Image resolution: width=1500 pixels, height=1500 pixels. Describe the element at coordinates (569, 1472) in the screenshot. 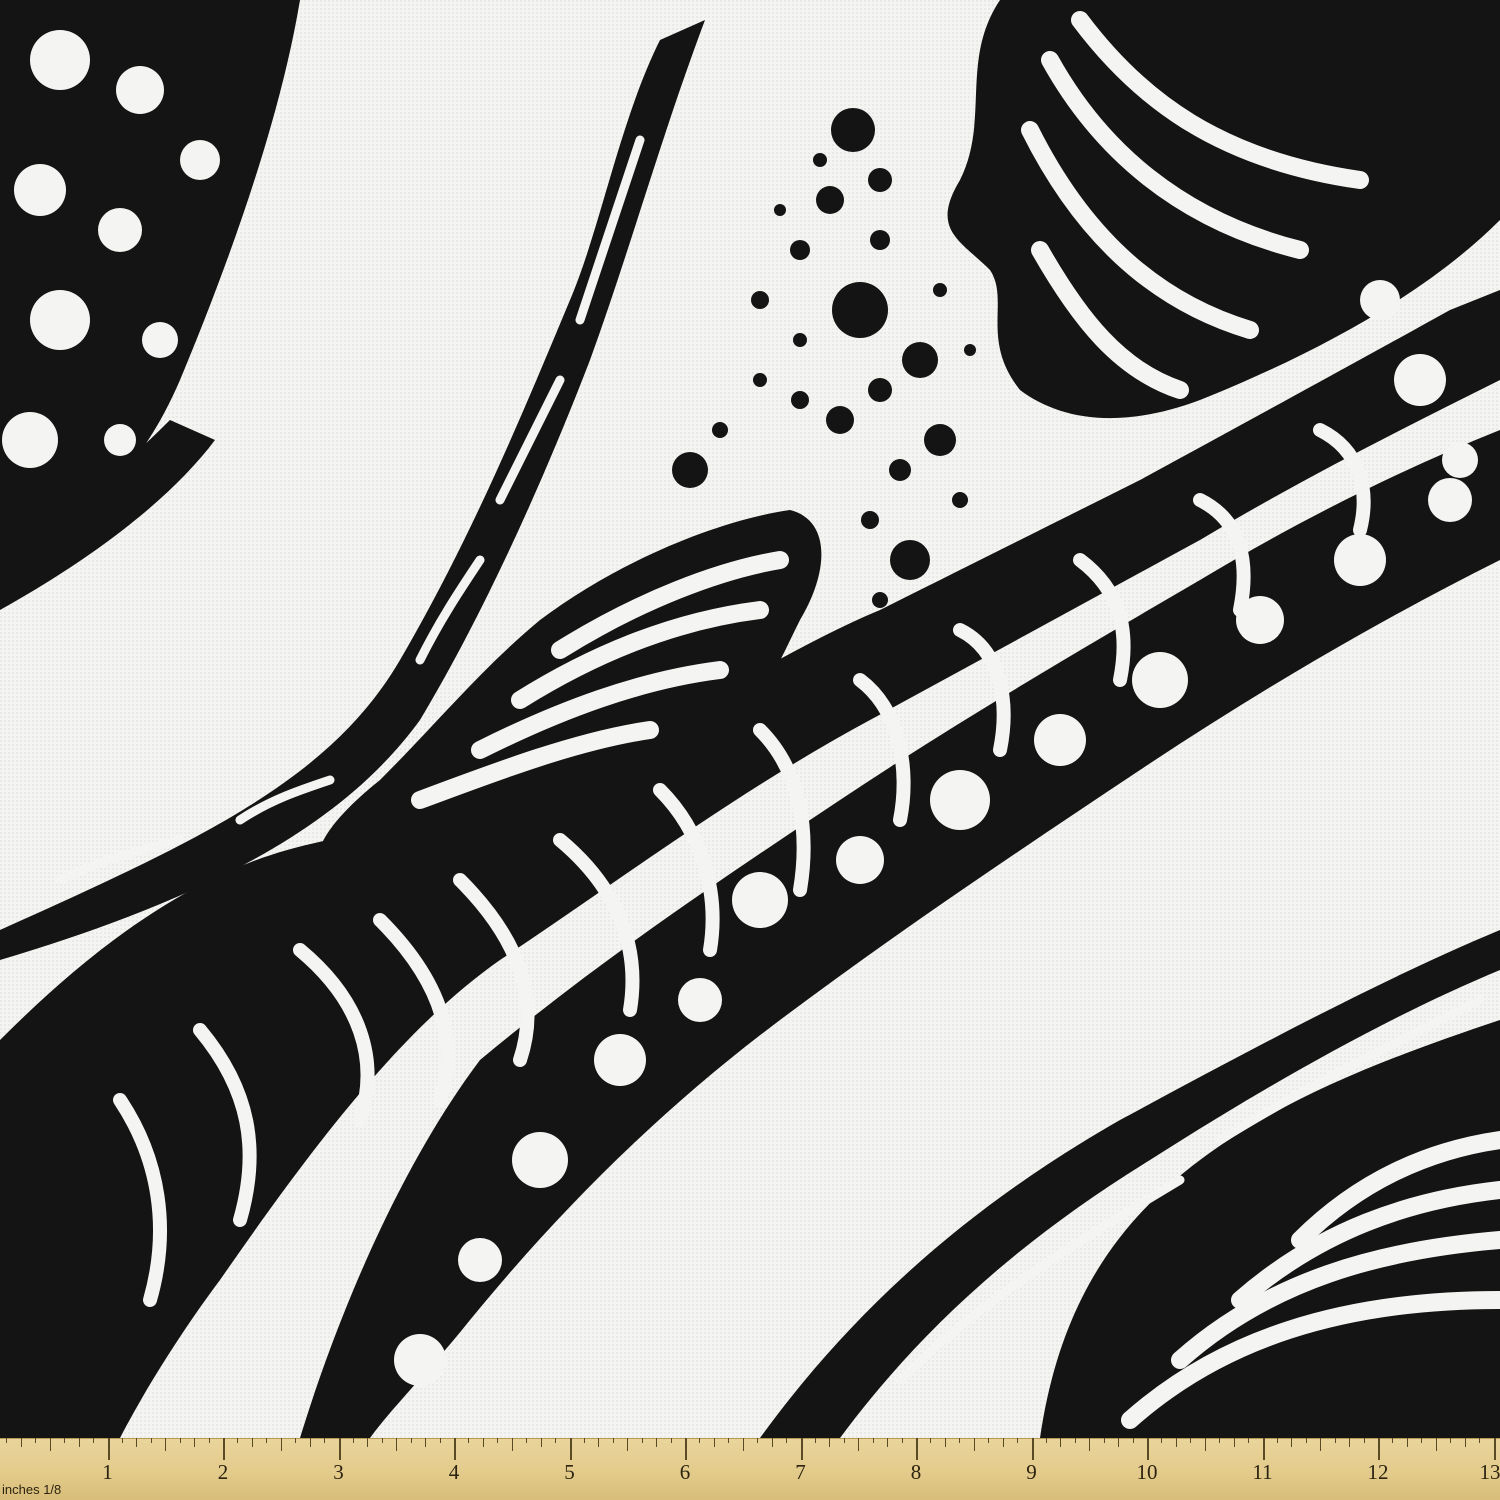

I see `ruler-number: 5` at that location.